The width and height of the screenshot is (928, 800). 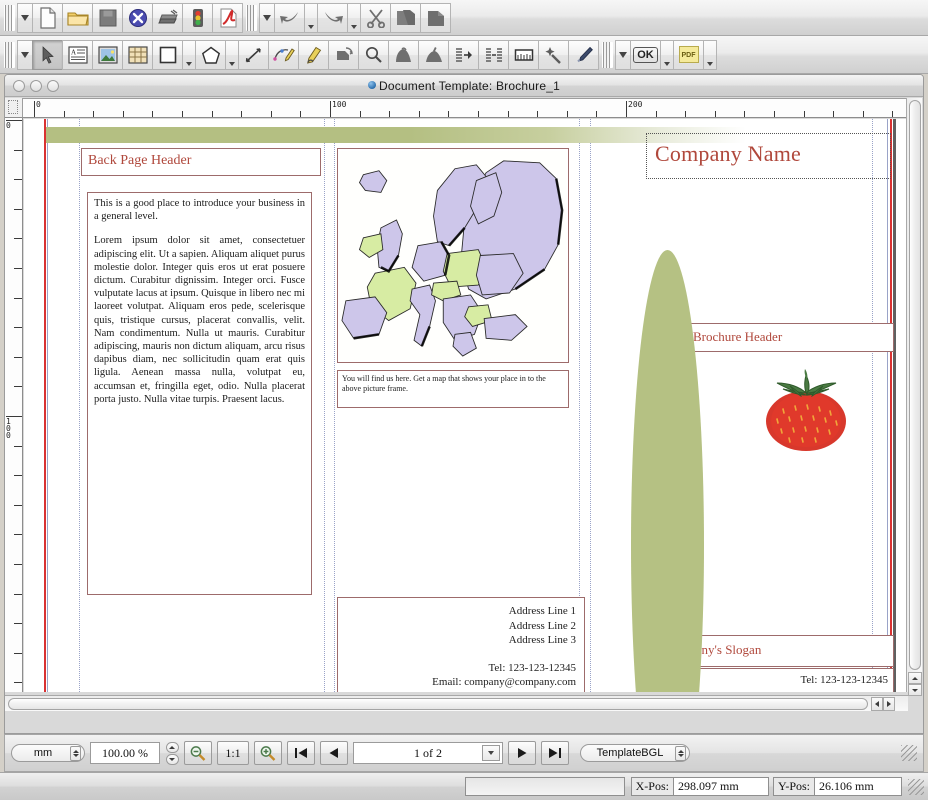 What do you see at coordinates (403, 54) in the screenshot?
I see `edit-contents-tool` at bounding box center [403, 54].